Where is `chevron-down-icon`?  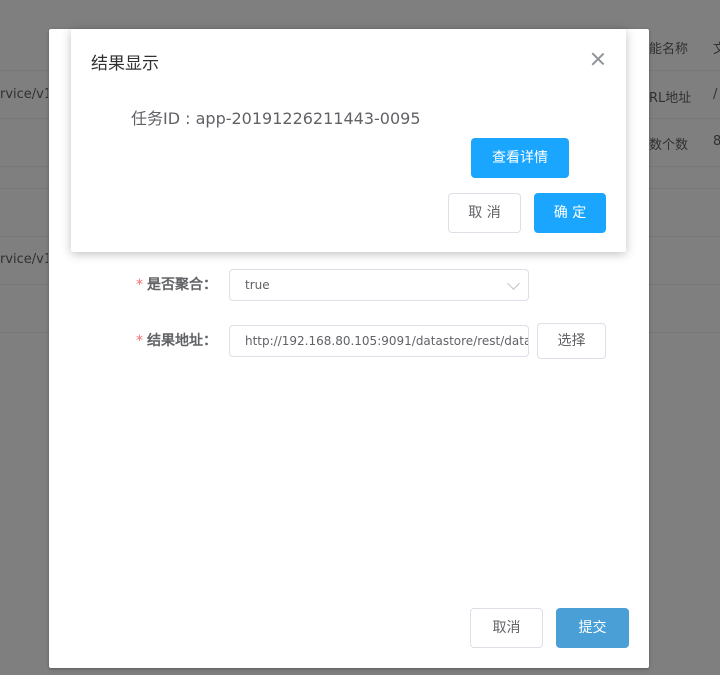 chevron-down-icon is located at coordinates (513, 283).